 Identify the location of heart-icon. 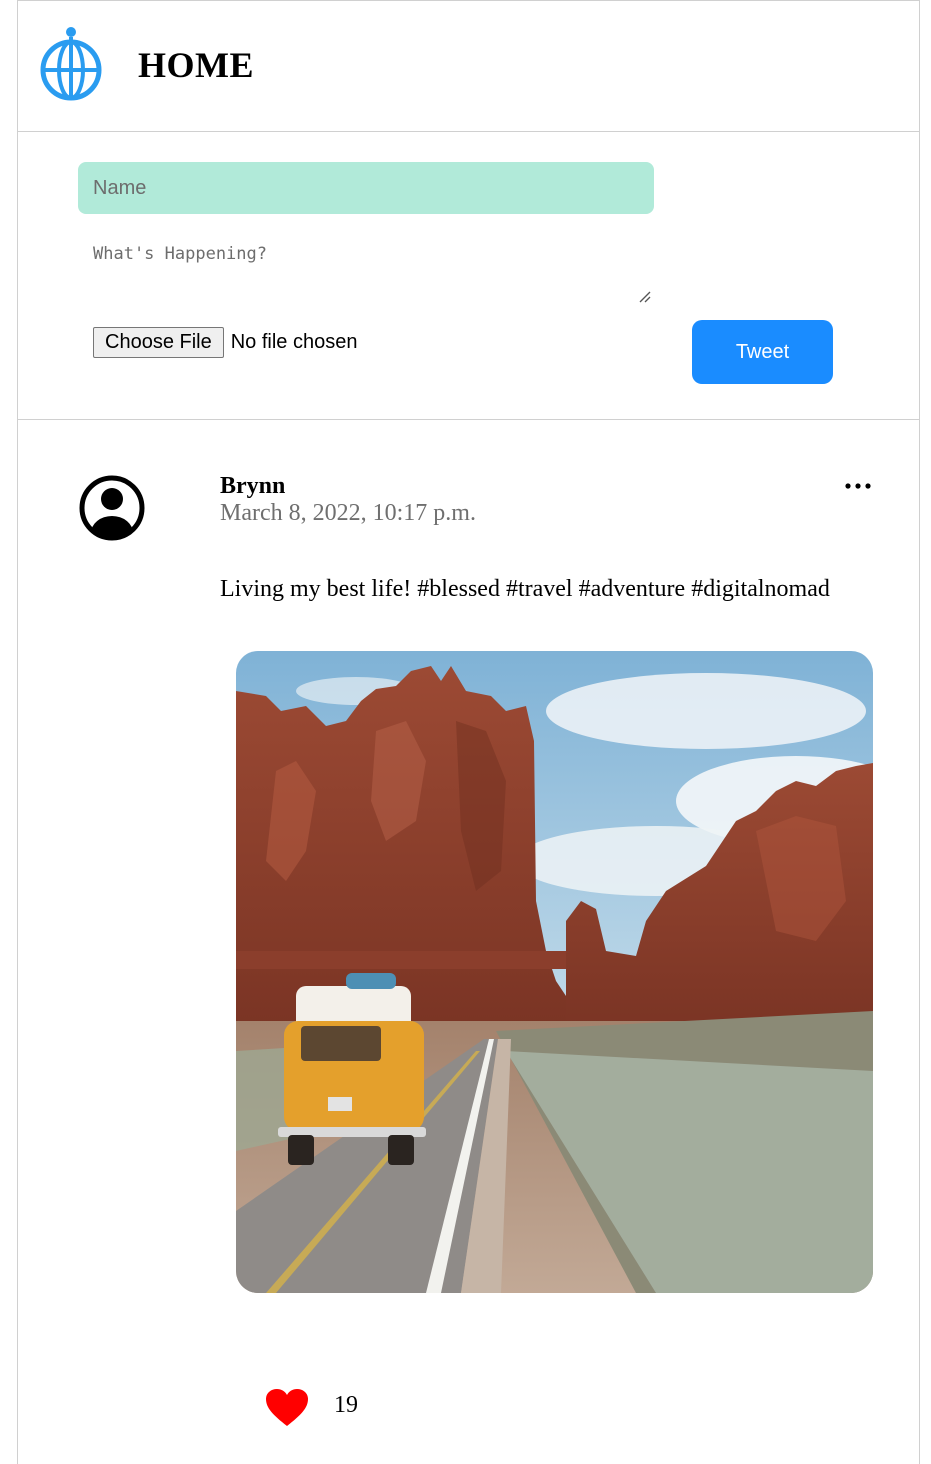
(287, 1408).